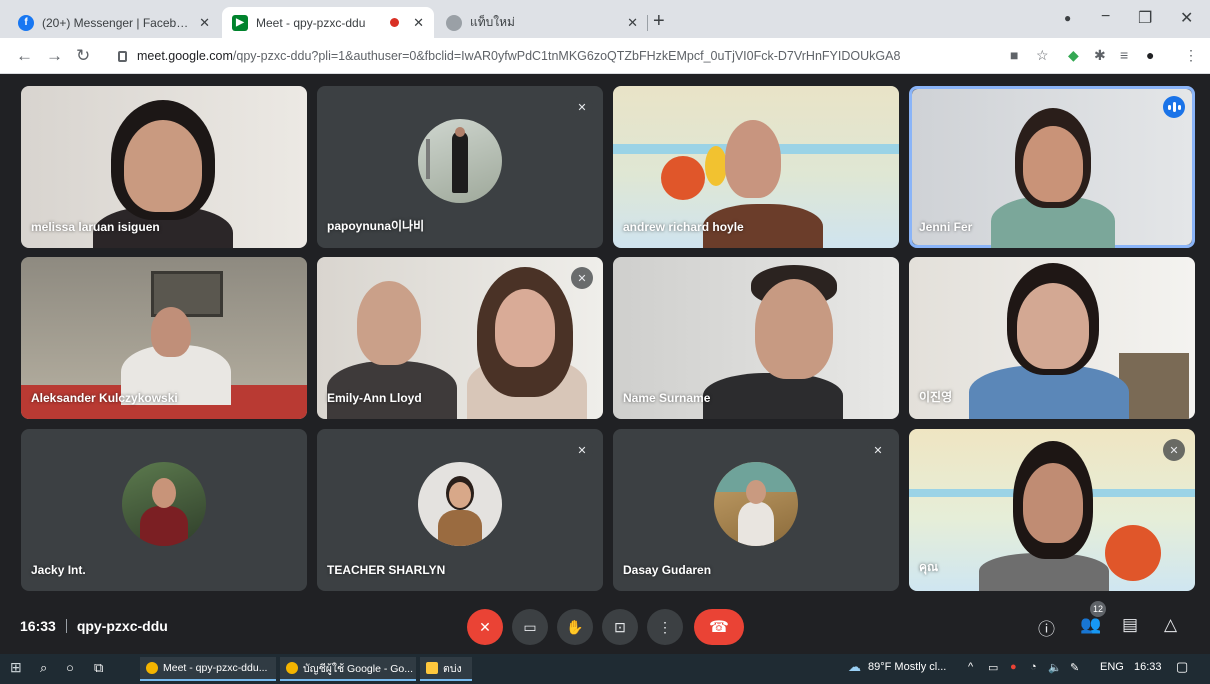 This screenshot has width=1210, height=684. Describe the element at coordinates (1014, 55) in the screenshot. I see `camera-in-use-icon: ■` at that location.